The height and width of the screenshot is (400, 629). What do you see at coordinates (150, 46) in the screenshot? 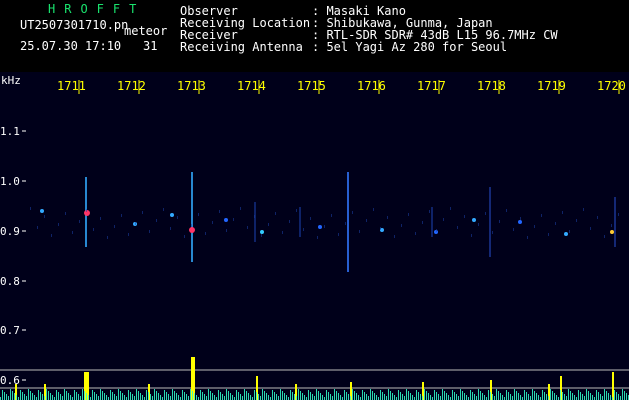
I see `detection-count: 31` at bounding box center [150, 46].